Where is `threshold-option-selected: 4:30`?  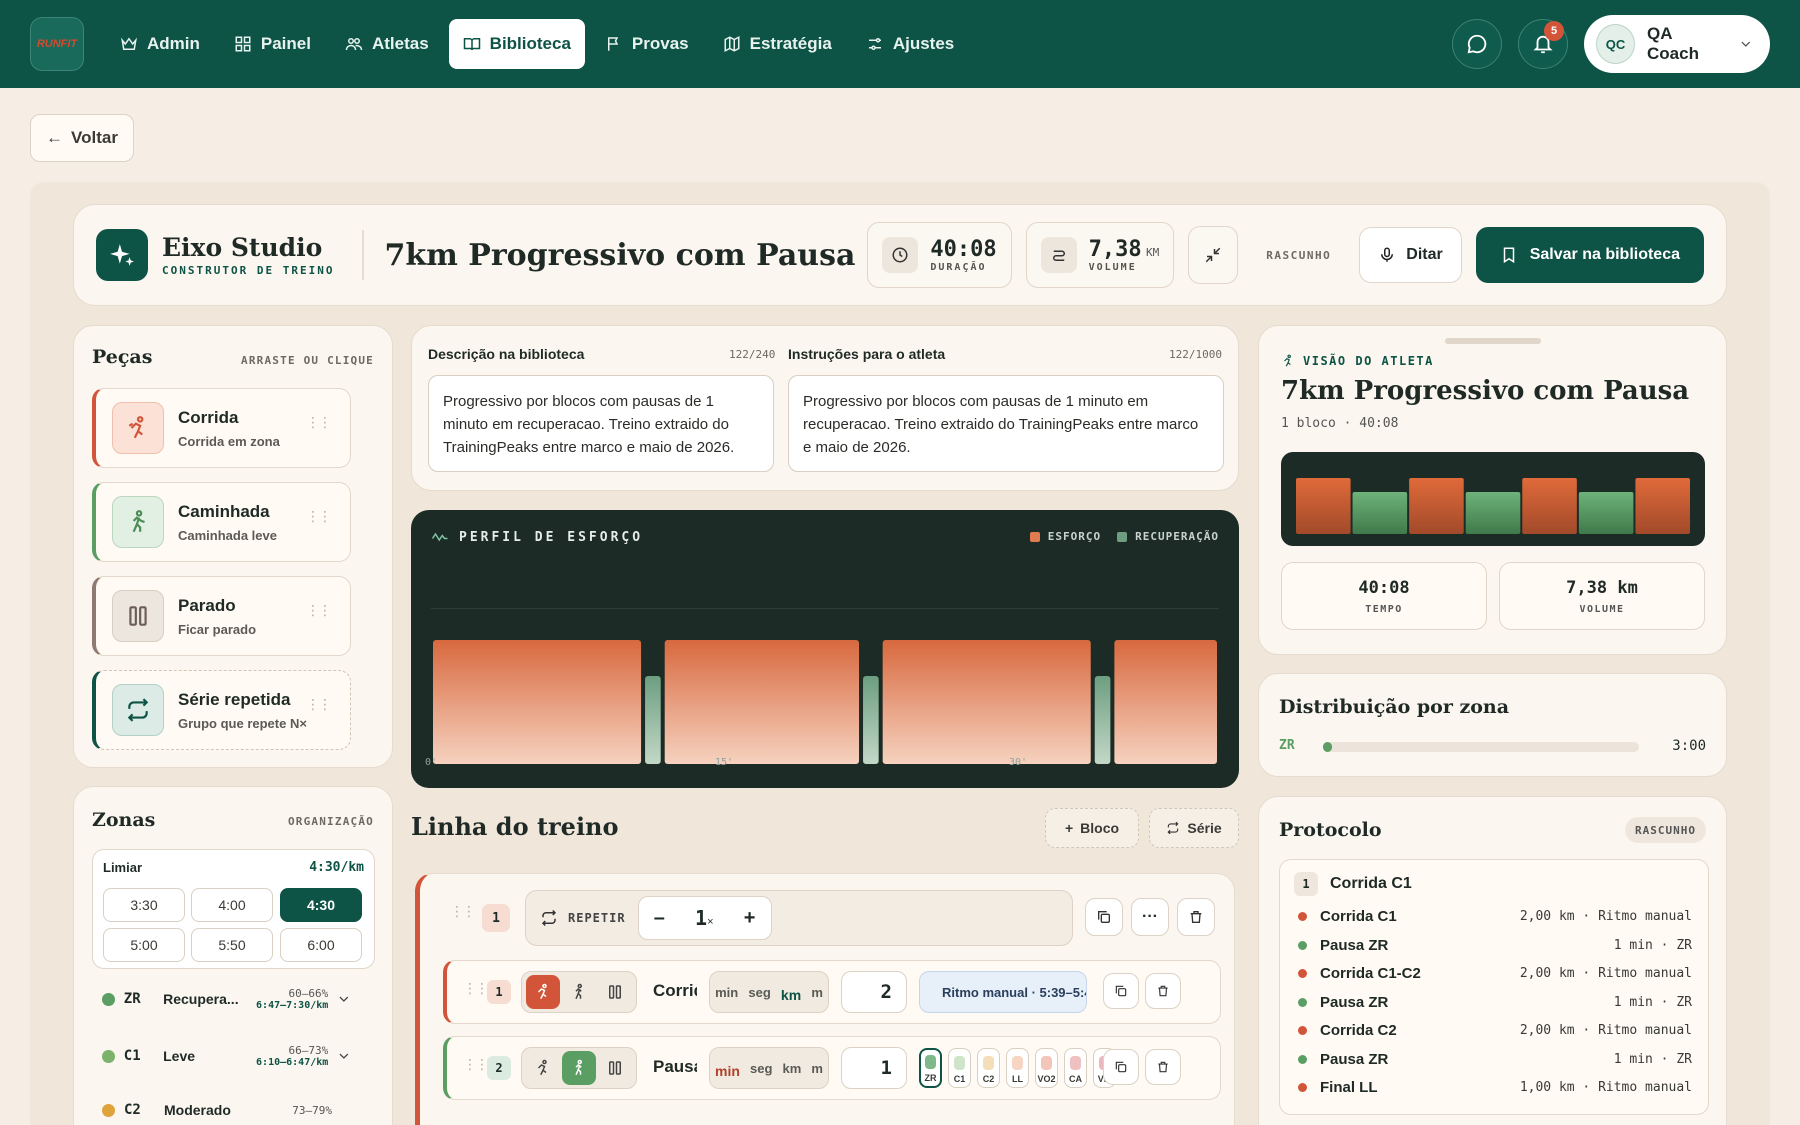 threshold-option-selected: 4:30 is located at coordinates (321, 905).